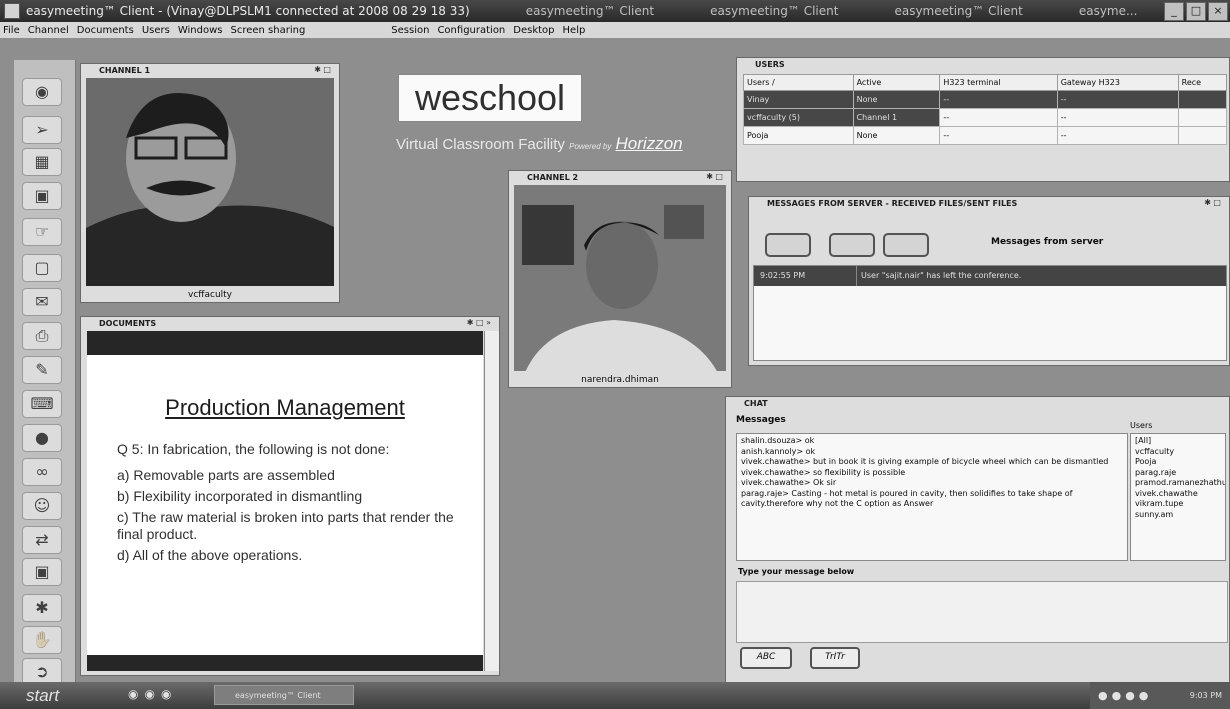 The height and width of the screenshot is (709, 1230). Describe the element at coordinates (553, 177) in the screenshot. I see `channel-2-title: CHANNEL 2` at that location.